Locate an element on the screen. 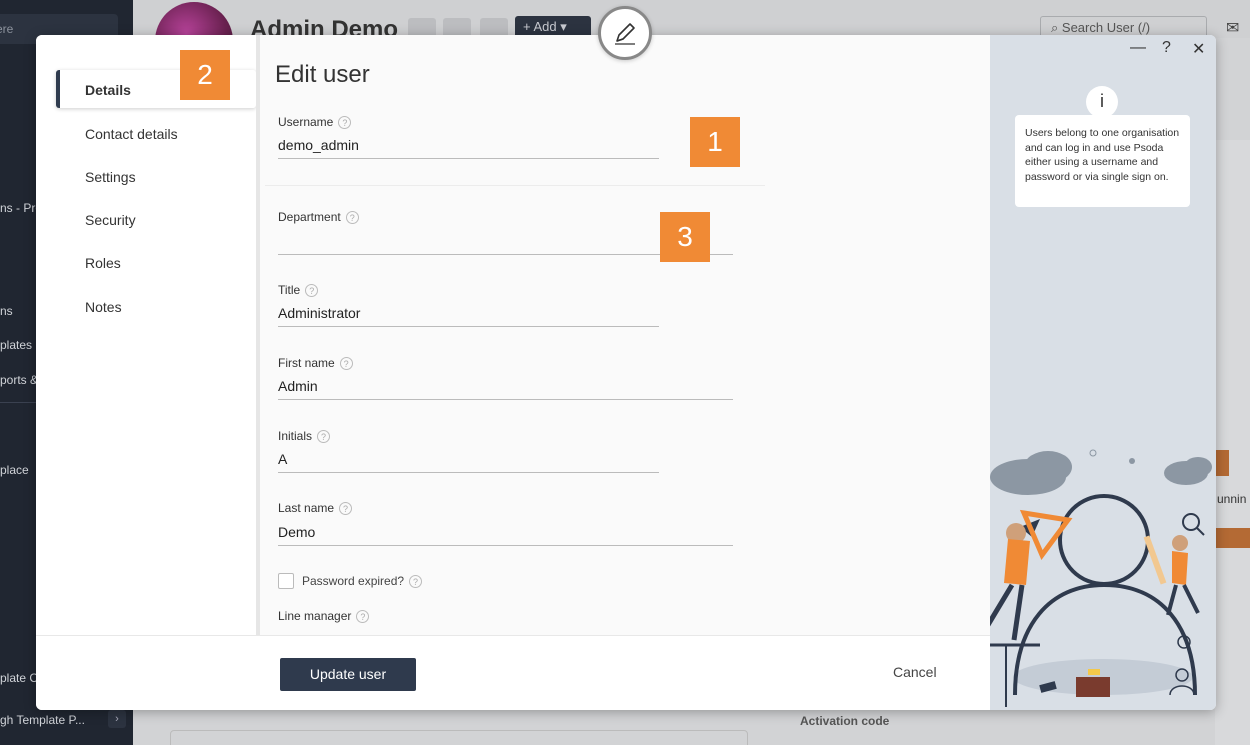 This screenshot has height=745, width=1250. modal-footer: Update user Cancel is located at coordinates (513, 672).